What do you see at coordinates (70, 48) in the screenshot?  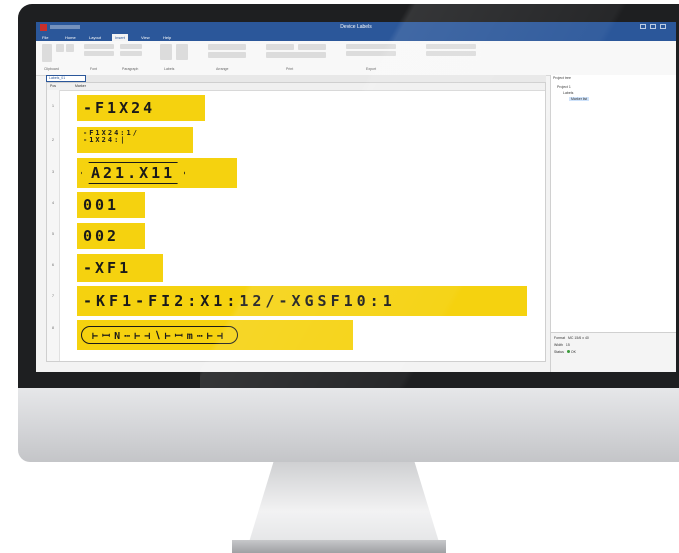 I see `copy-button` at bounding box center [70, 48].